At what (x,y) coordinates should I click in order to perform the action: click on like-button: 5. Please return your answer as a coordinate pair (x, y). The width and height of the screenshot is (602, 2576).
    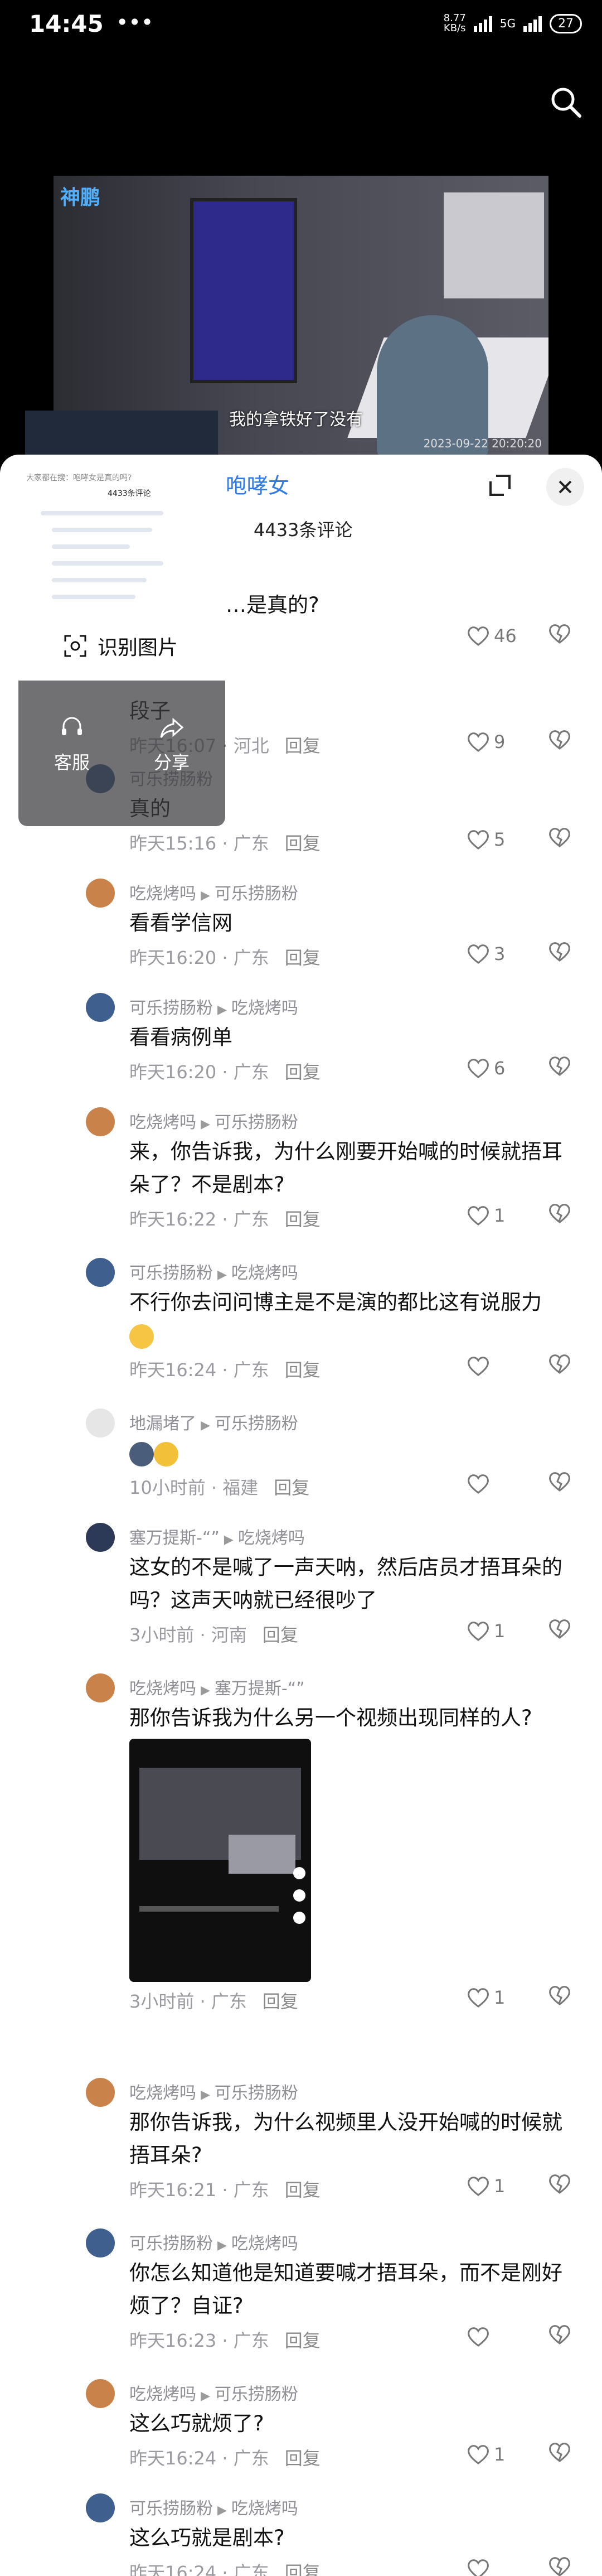
    Looking at the image, I should click on (505, 839).